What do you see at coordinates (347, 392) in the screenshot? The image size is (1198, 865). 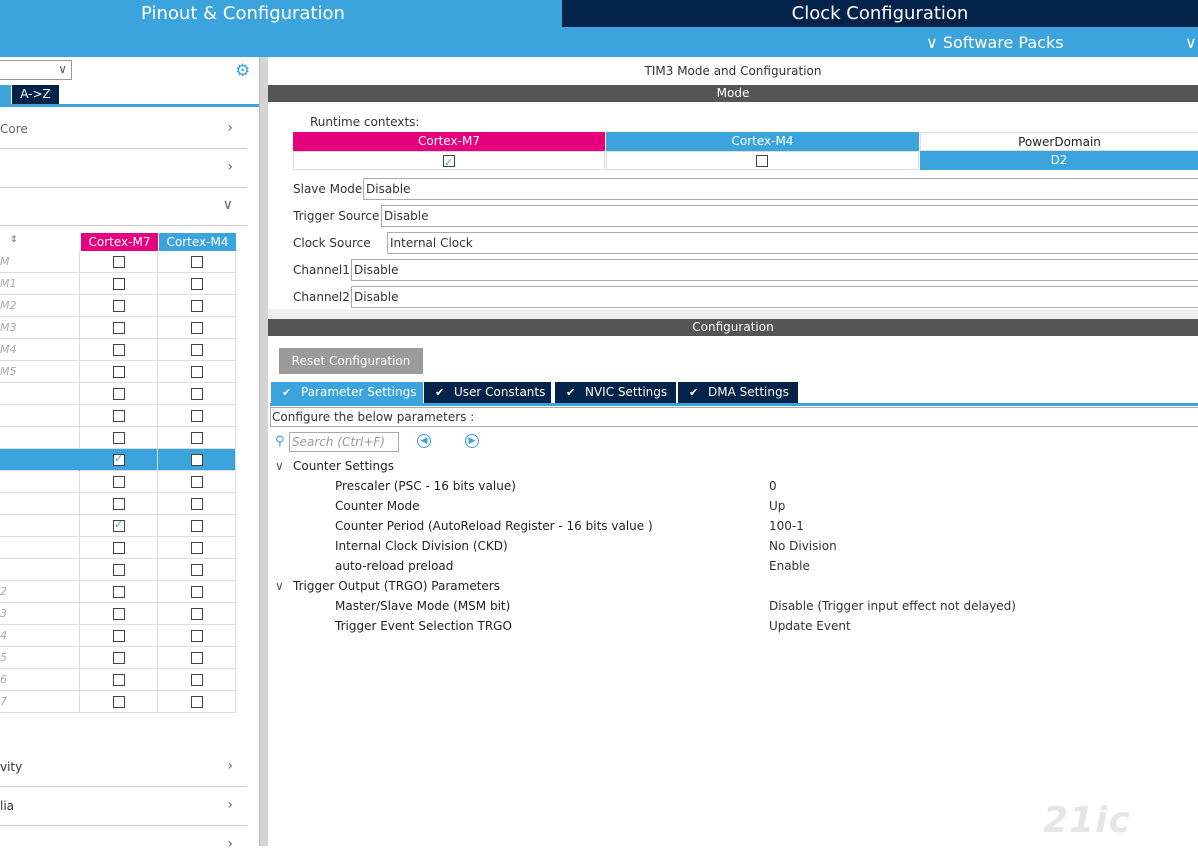 I see `tab-parameter-settings: ✔ Parameter Settings` at bounding box center [347, 392].